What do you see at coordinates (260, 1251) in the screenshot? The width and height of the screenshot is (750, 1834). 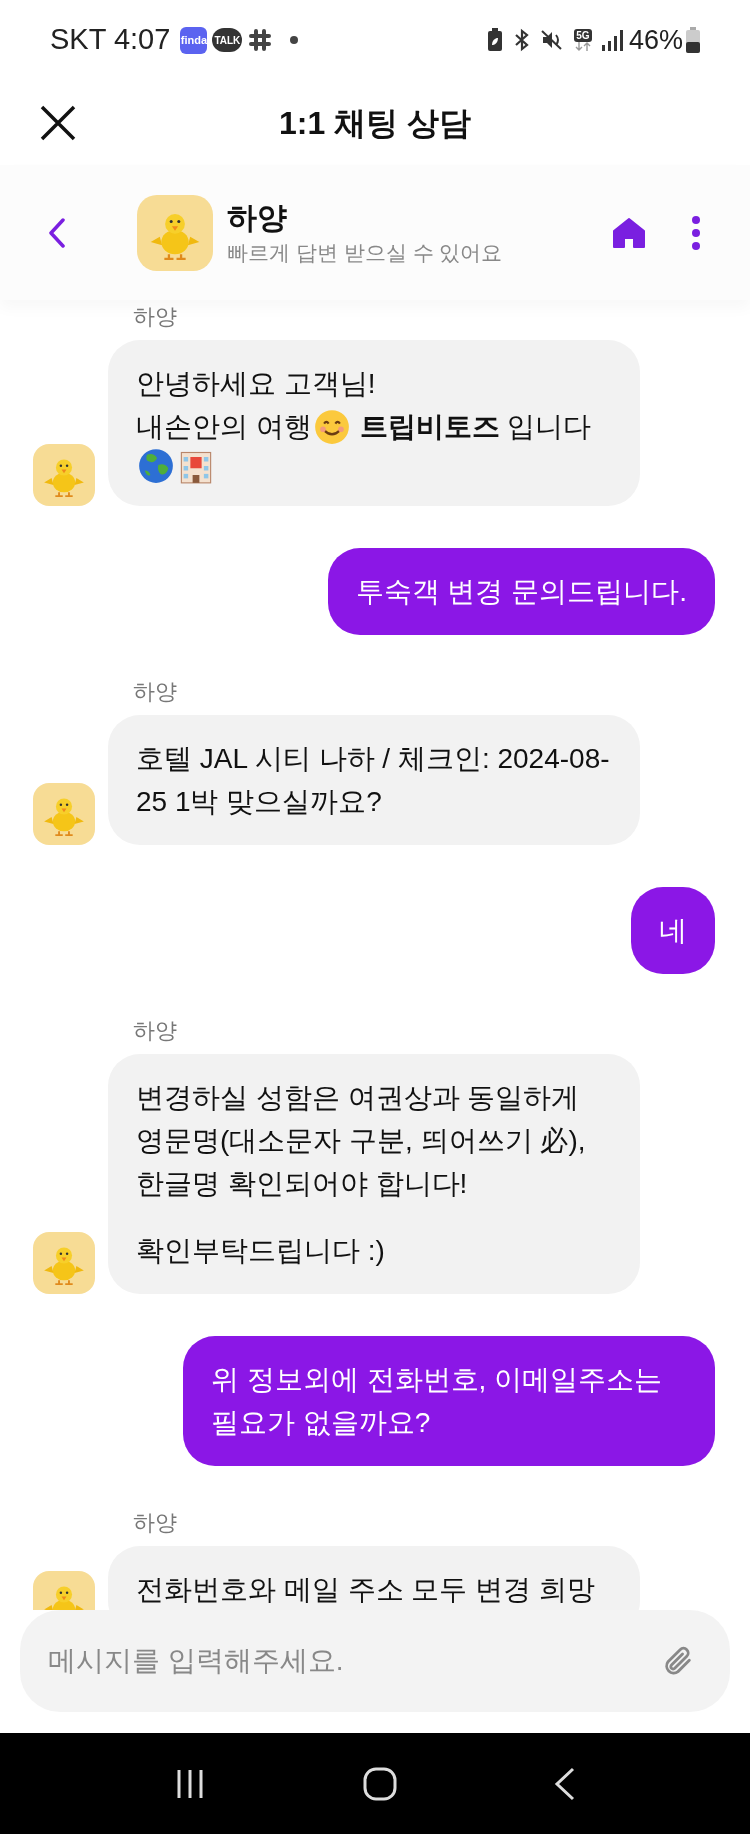 I see `message-text: 확인부탁드립니다 :)` at bounding box center [260, 1251].